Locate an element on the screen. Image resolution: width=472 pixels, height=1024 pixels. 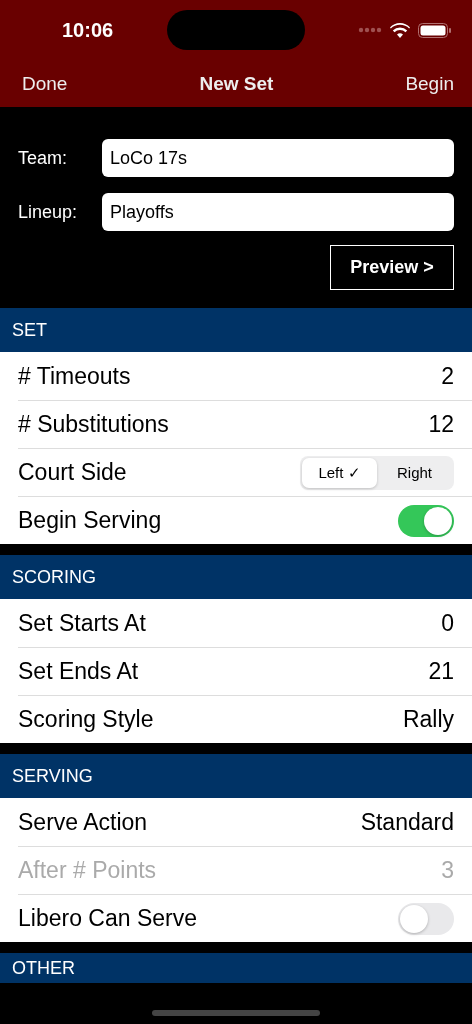
section-header: SET is located at coordinates (236, 330).